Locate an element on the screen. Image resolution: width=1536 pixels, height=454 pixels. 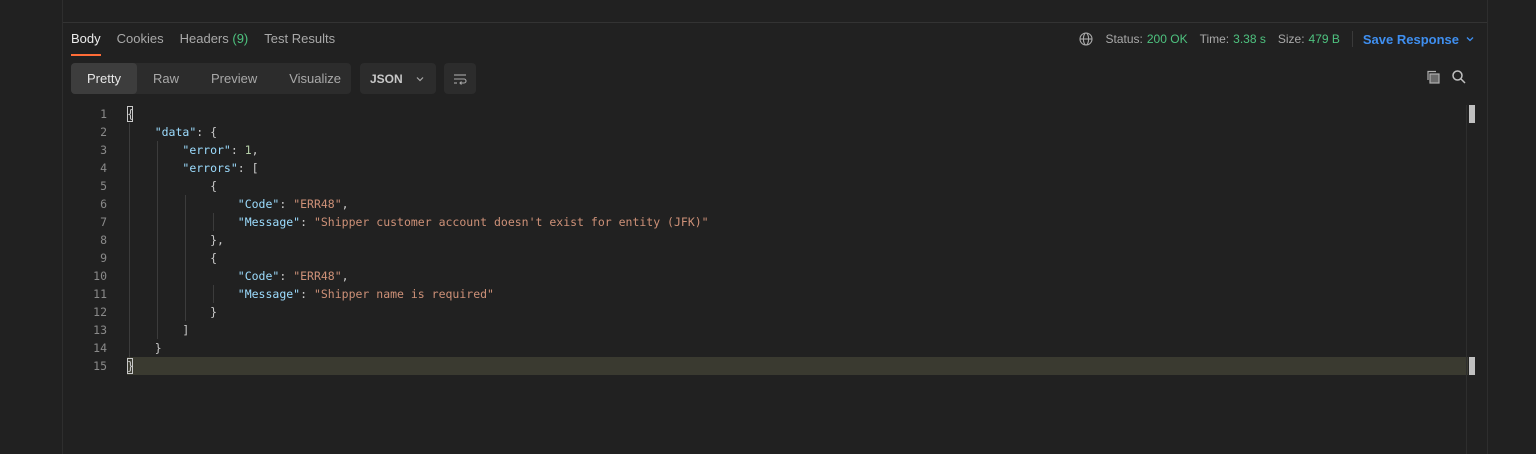
code-line: 11 "Message": "Shipper name is required" is located at coordinates (765, 294).